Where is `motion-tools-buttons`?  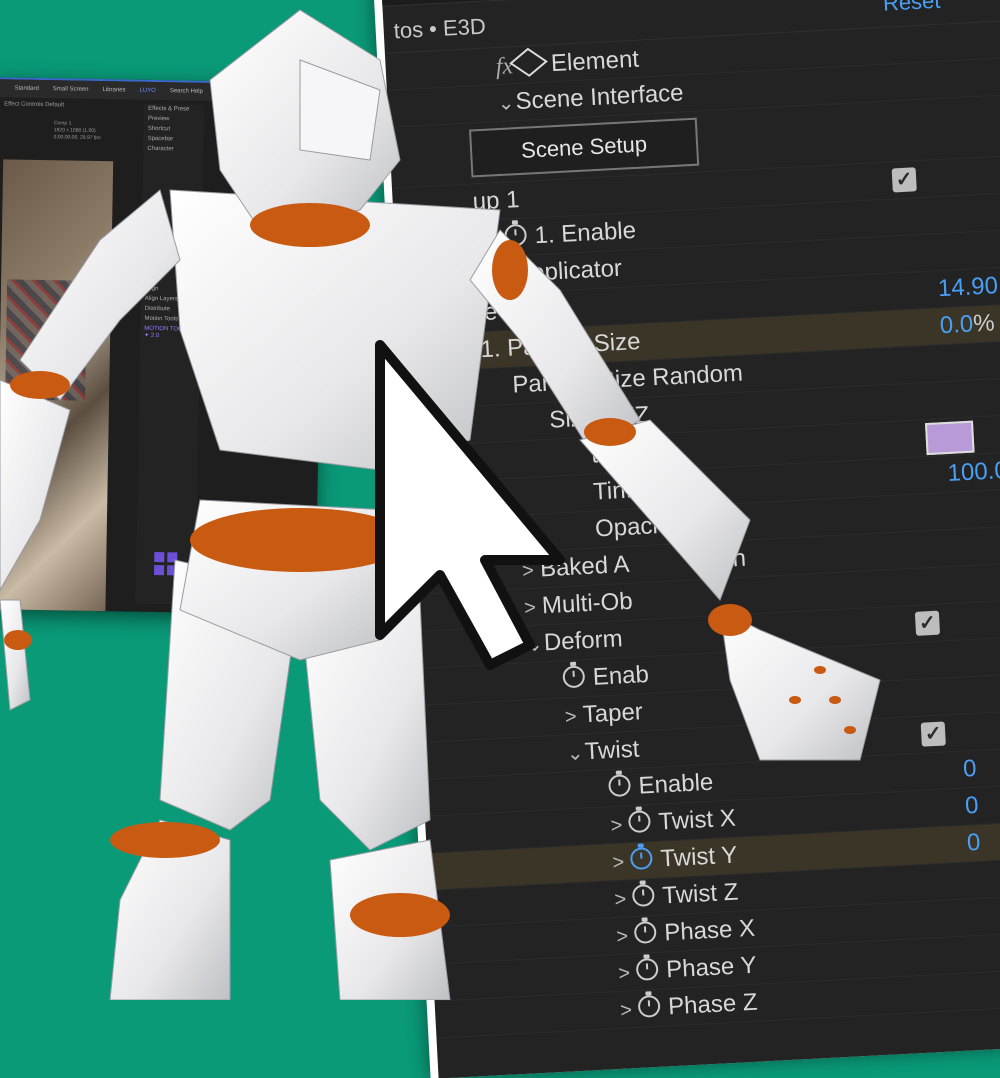
motion-tools-buttons is located at coordinates (166, 564).